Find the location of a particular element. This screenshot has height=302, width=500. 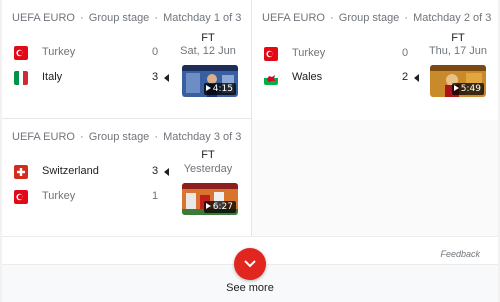

away-team-row: Turkey 1 is located at coordinates (87, 197).